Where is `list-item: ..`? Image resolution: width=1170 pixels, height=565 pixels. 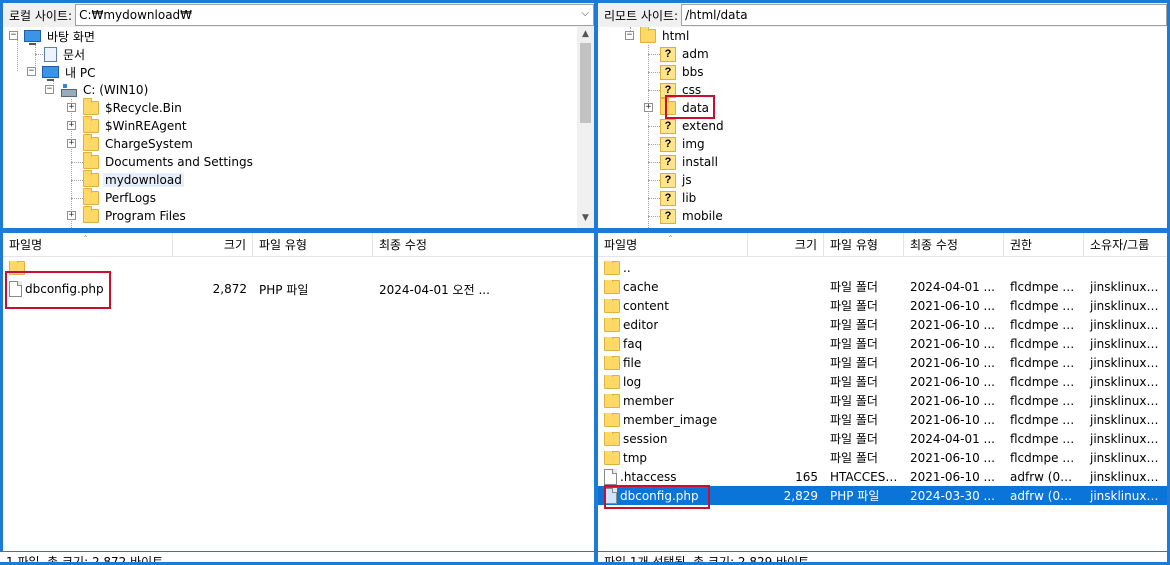
list-item: .. is located at coordinates (882, 267).